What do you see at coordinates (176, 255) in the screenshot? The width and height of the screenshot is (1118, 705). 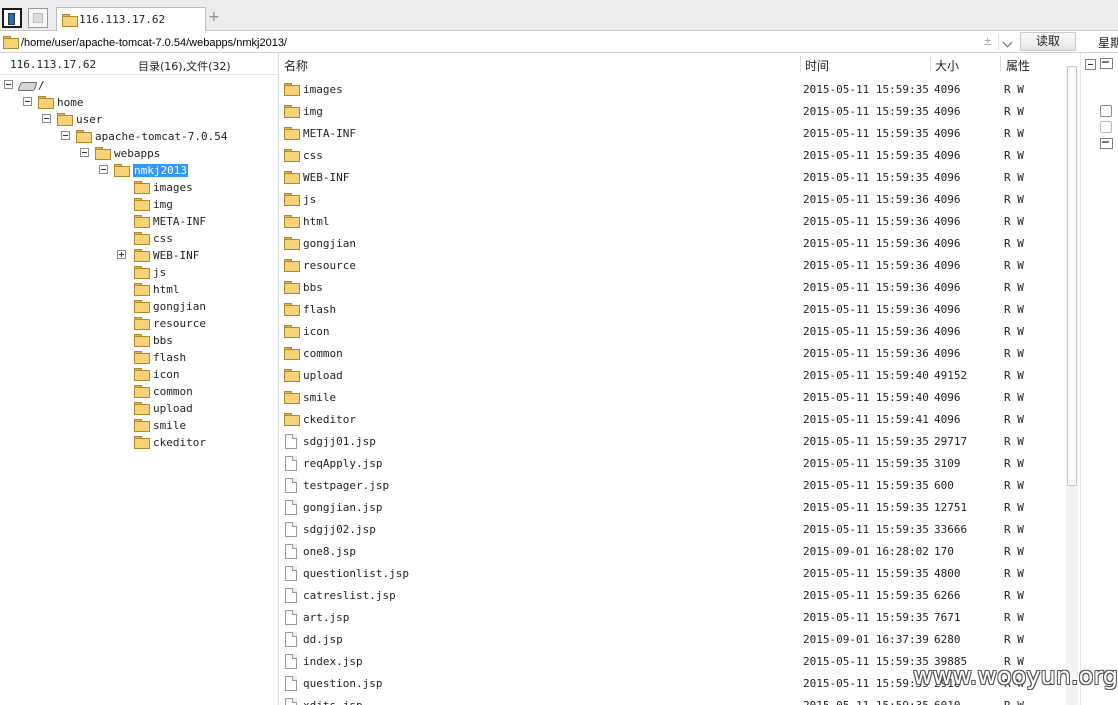 I see `tree-node-label: WEB-INF` at bounding box center [176, 255].